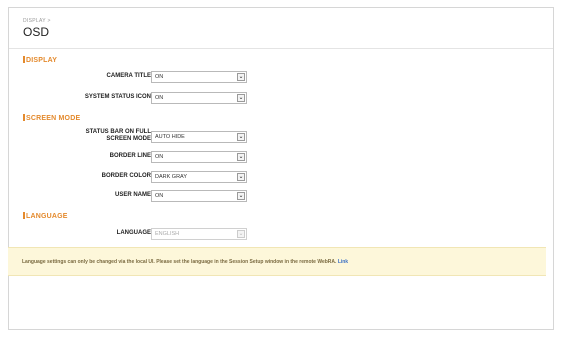 This screenshot has width=562, height=337. Describe the element at coordinates (126, 176) in the screenshot. I see `border-color-label: BORDER COLOR` at that location.